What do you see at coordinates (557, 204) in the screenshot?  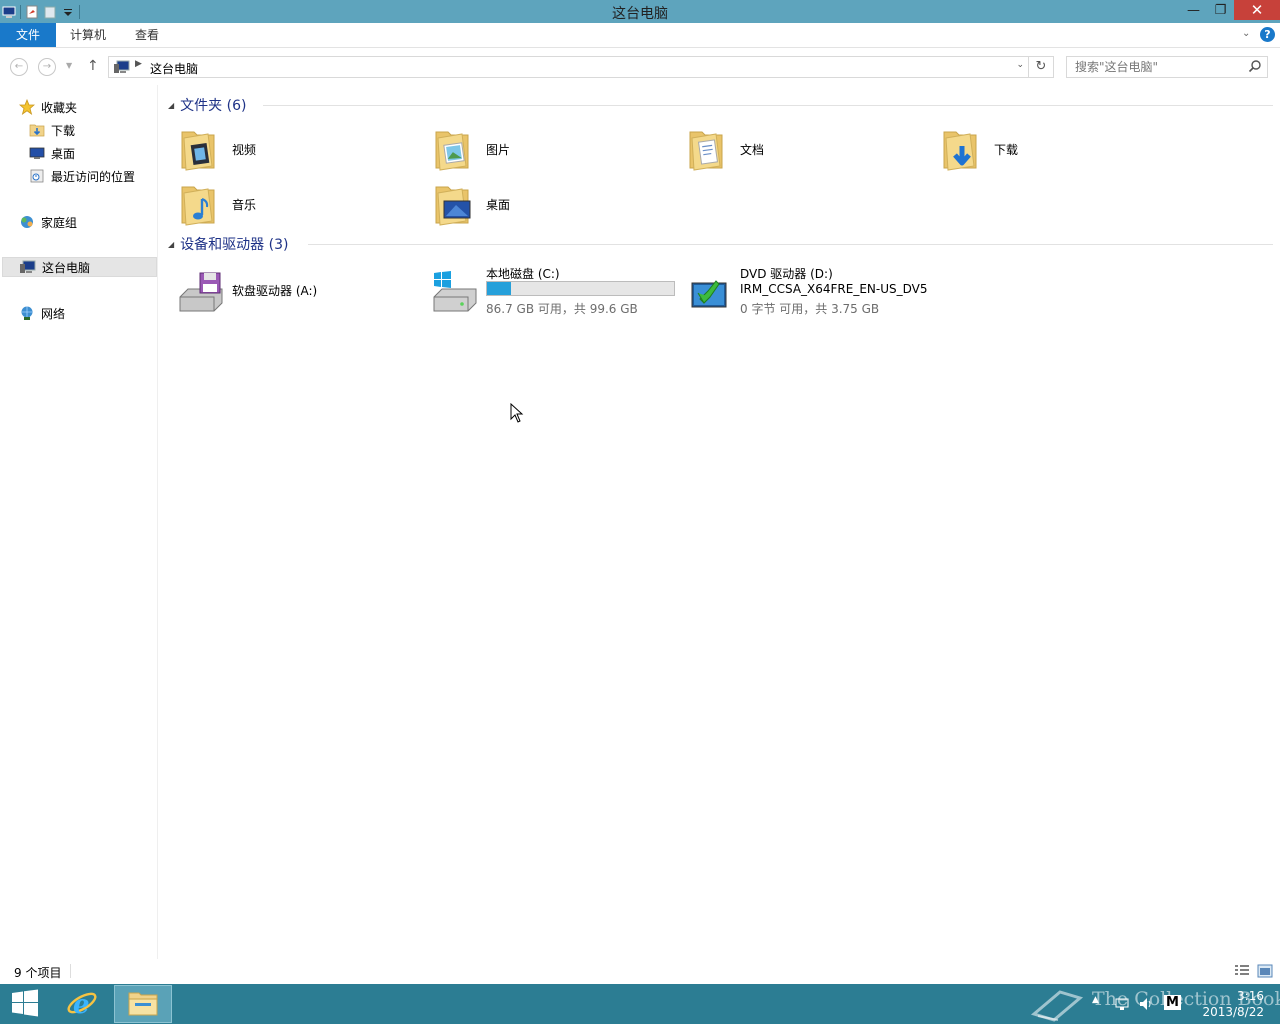 I see `folder-desktop: 桌面` at bounding box center [557, 204].